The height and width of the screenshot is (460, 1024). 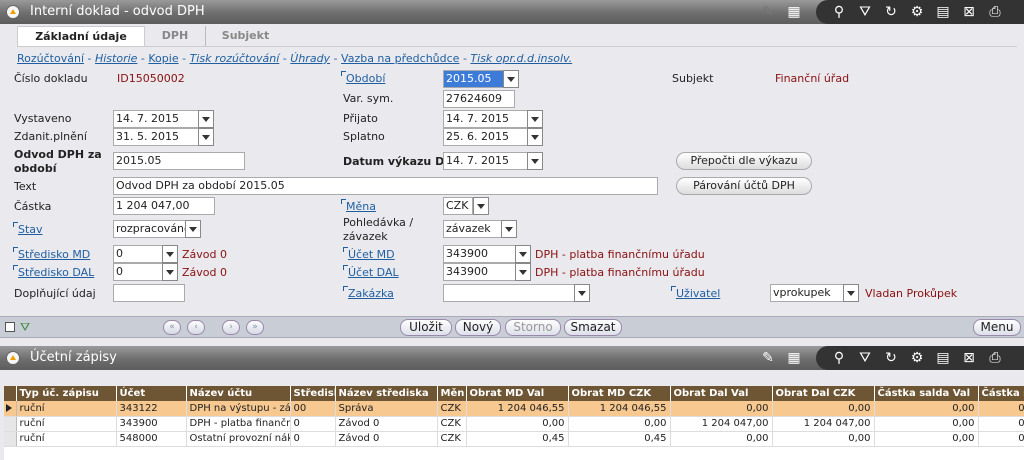 What do you see at coordinates (255, 327) in the screenshot?
I see `last-page-icon: »` at bounding box center [255, 327].